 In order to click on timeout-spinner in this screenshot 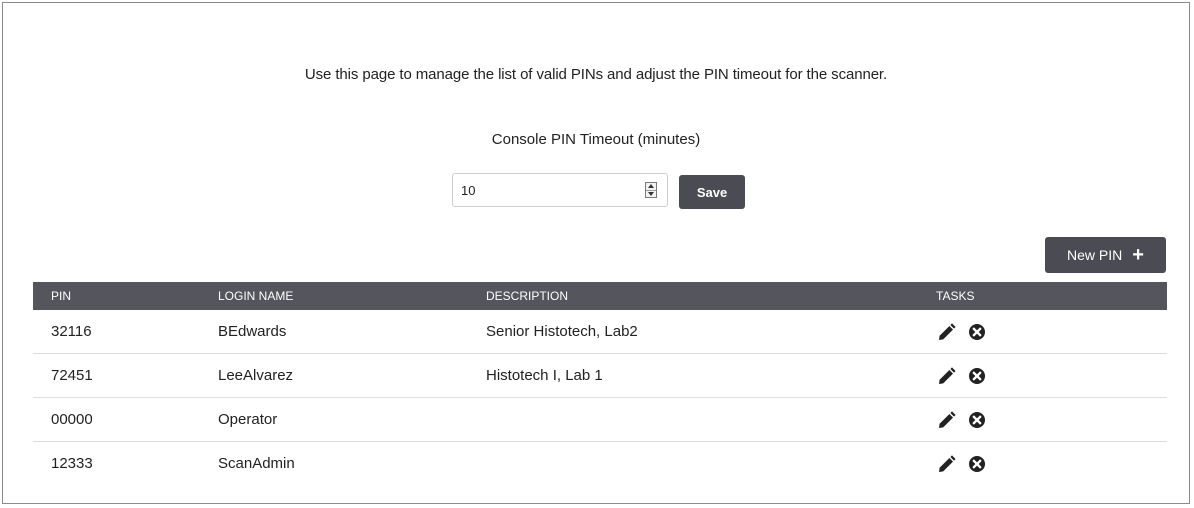, I will do `click(651, 190)`.